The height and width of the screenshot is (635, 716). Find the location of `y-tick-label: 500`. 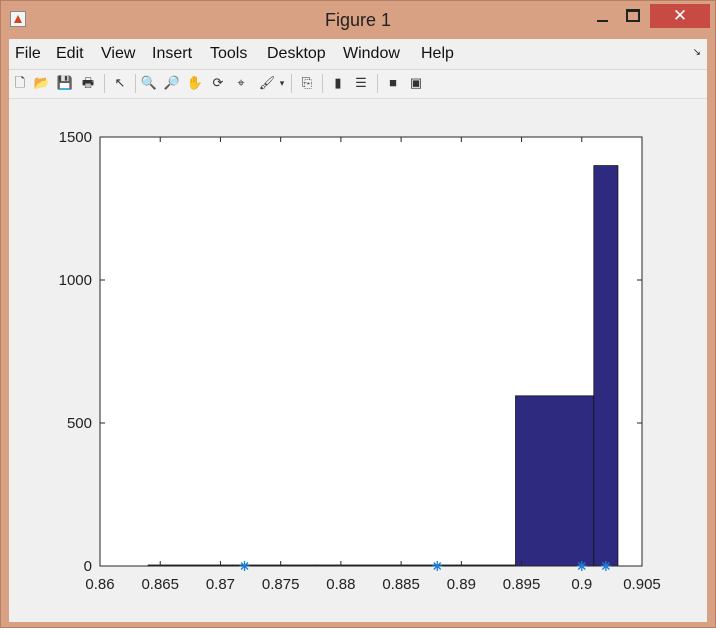

y-tick-label: 500 is located at coordinates (79, 423).